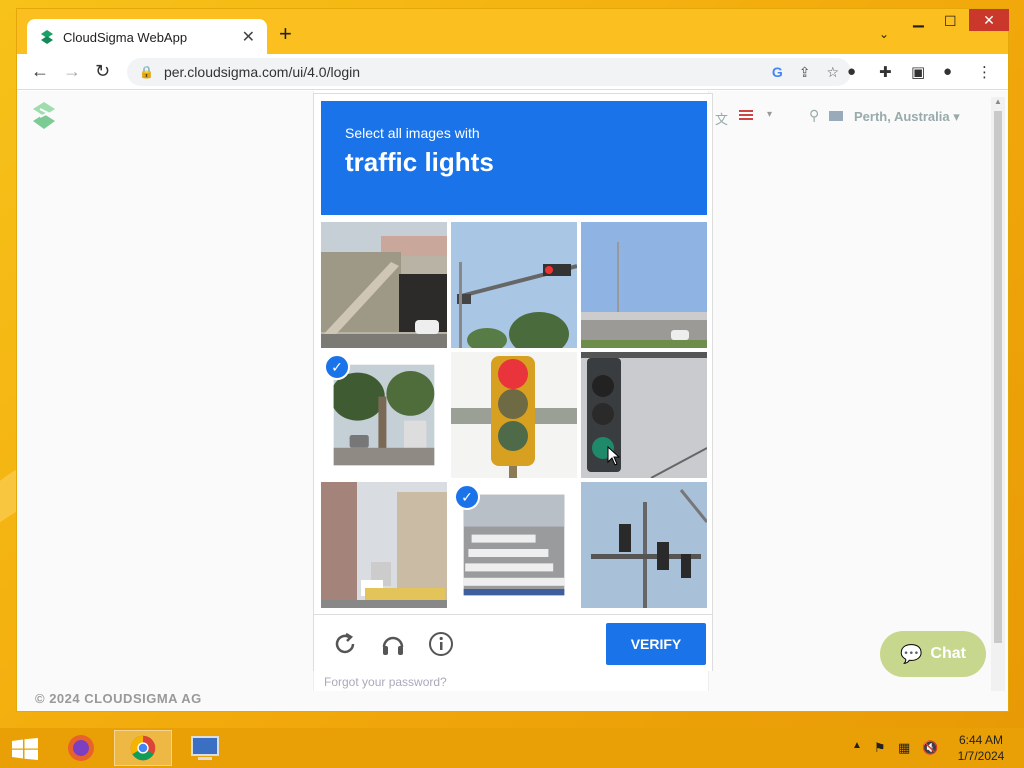 This screenshot has height=768, width=1024. What do you see at coordinates (930, 748) in the screenshot?
I see `volume-muted-icon: 🔇` at bounding box center [930, 748].